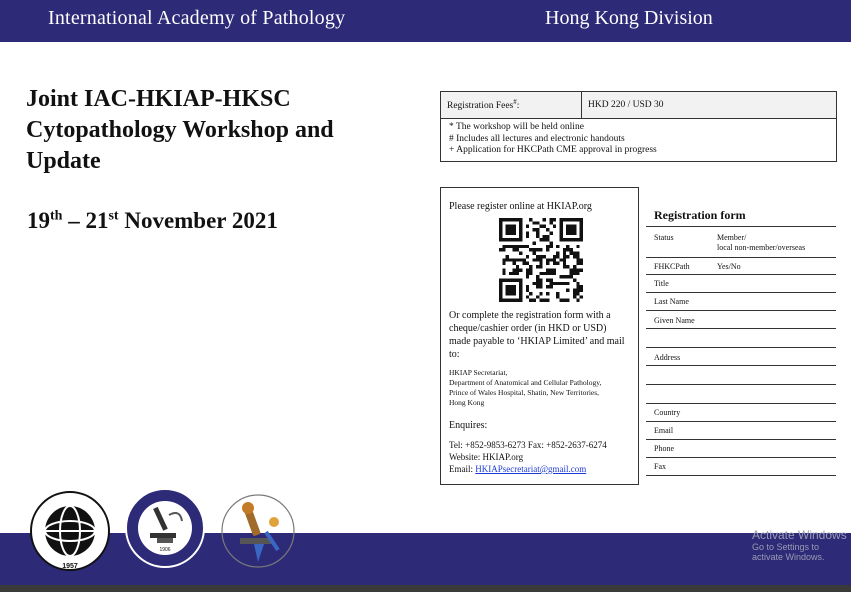  I want to click on form-row-email: Email, so click(741, 431).